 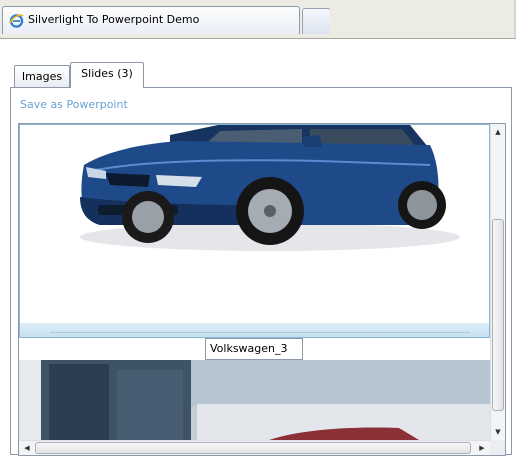 I want to click on arrow-right-icon: ▶, so click(x=482, y=448).